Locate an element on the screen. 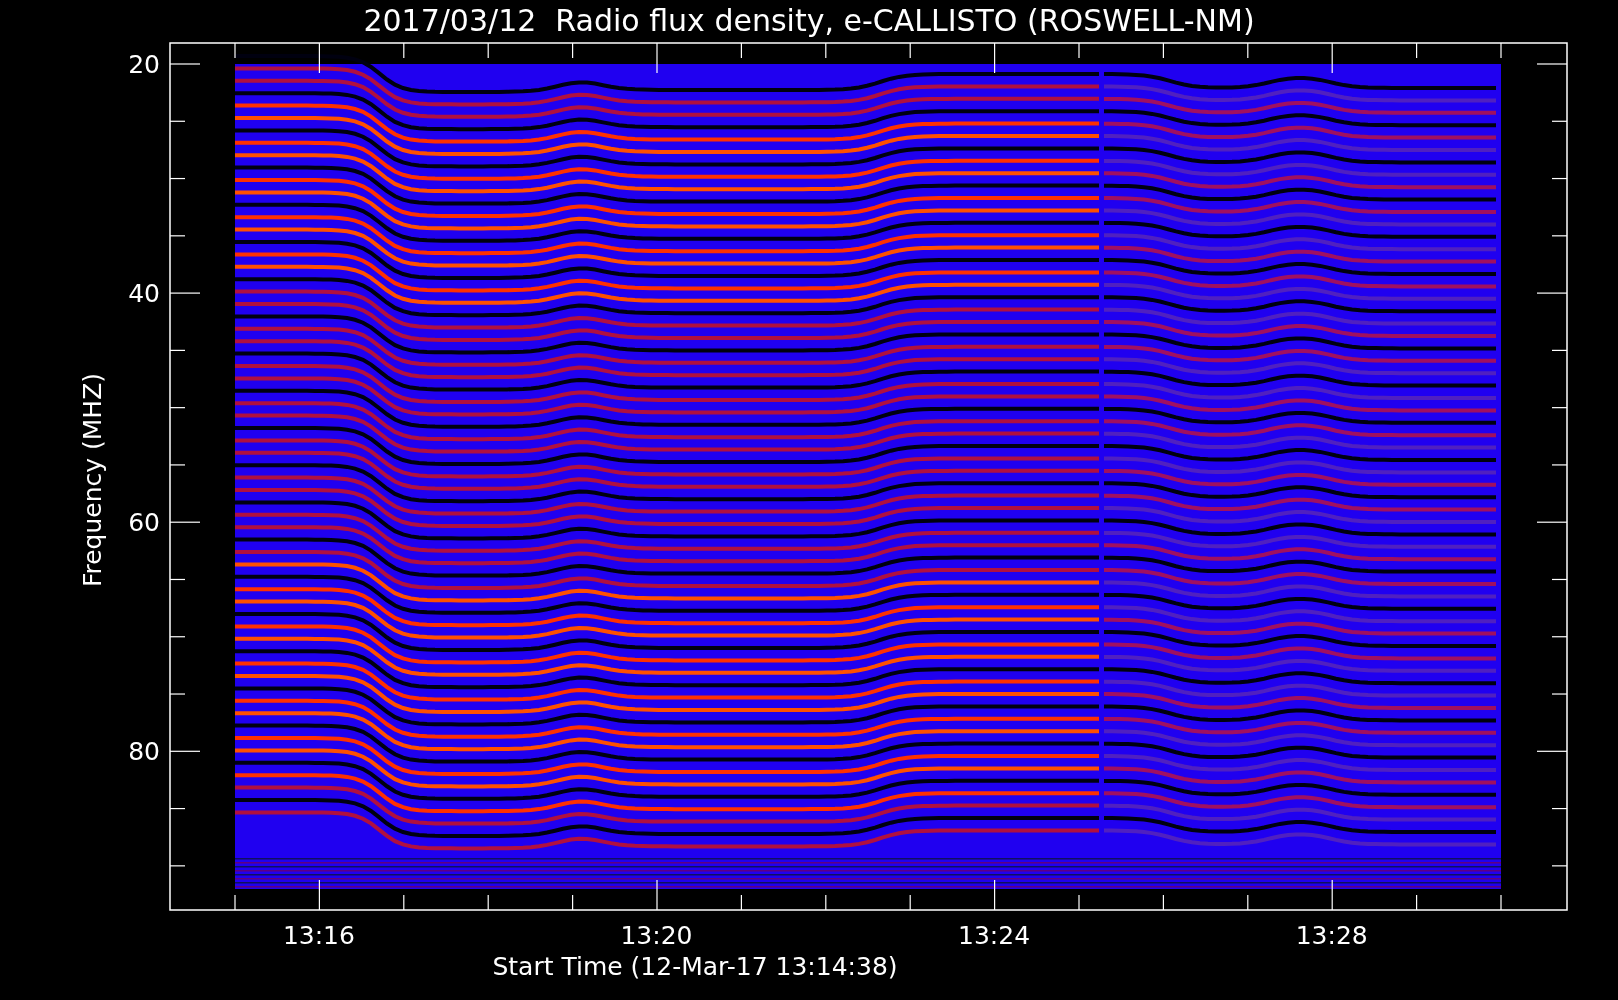 This screenshot has height=1000, width=1618. y-tick-label: 20 is located at coordinates (144, 64).